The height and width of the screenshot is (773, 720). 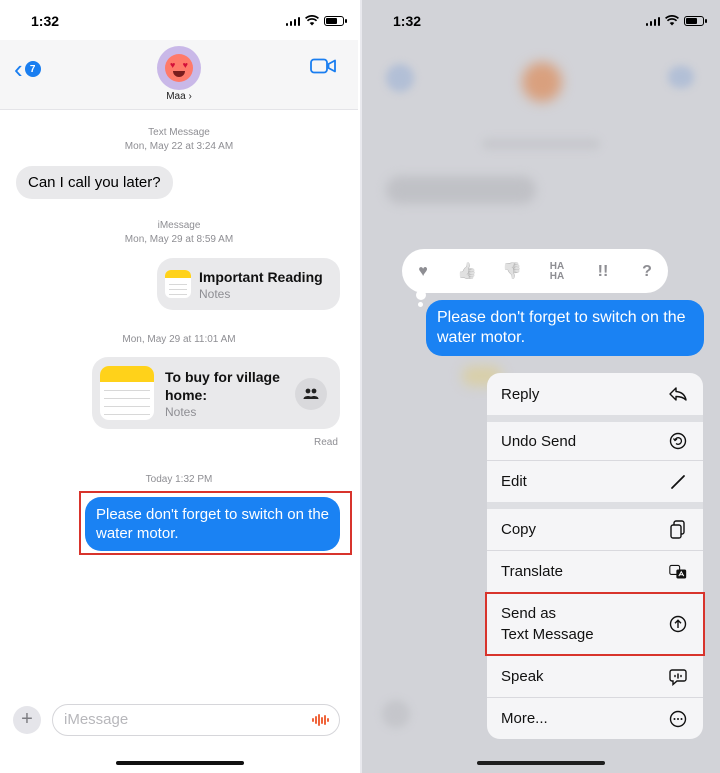 I want to click on shared-people-icon, so click(x=311, y=394).